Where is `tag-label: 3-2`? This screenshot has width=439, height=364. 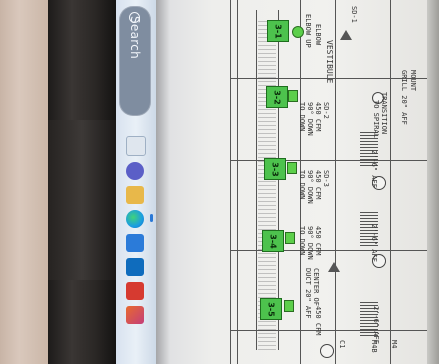
tag-label: 3-2 is located at coordinates (277, 97).